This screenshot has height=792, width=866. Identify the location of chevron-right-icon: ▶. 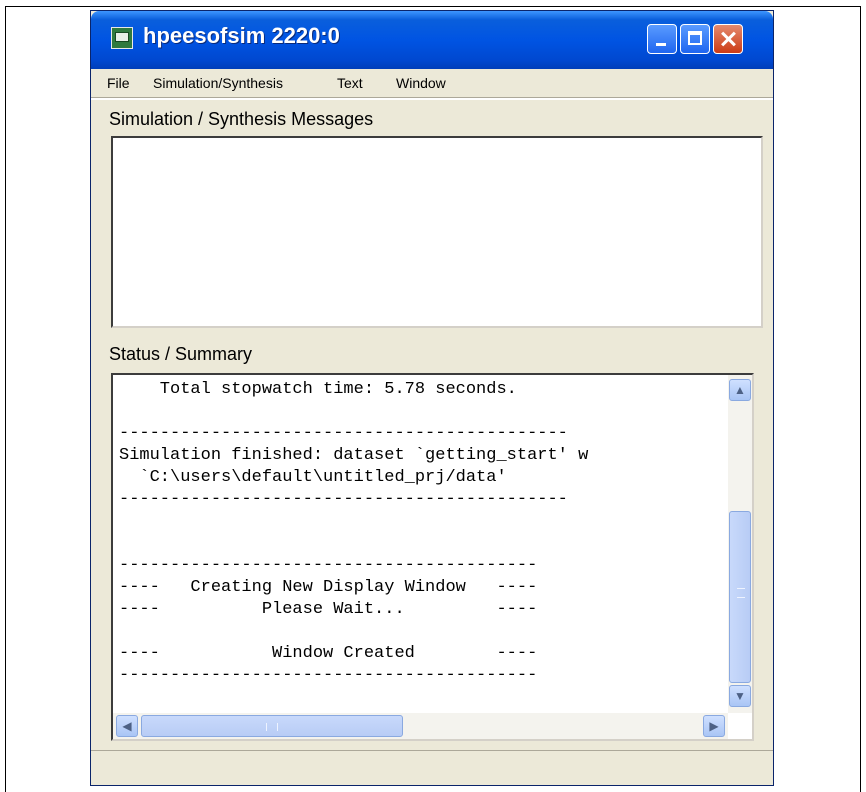
(714, 726).